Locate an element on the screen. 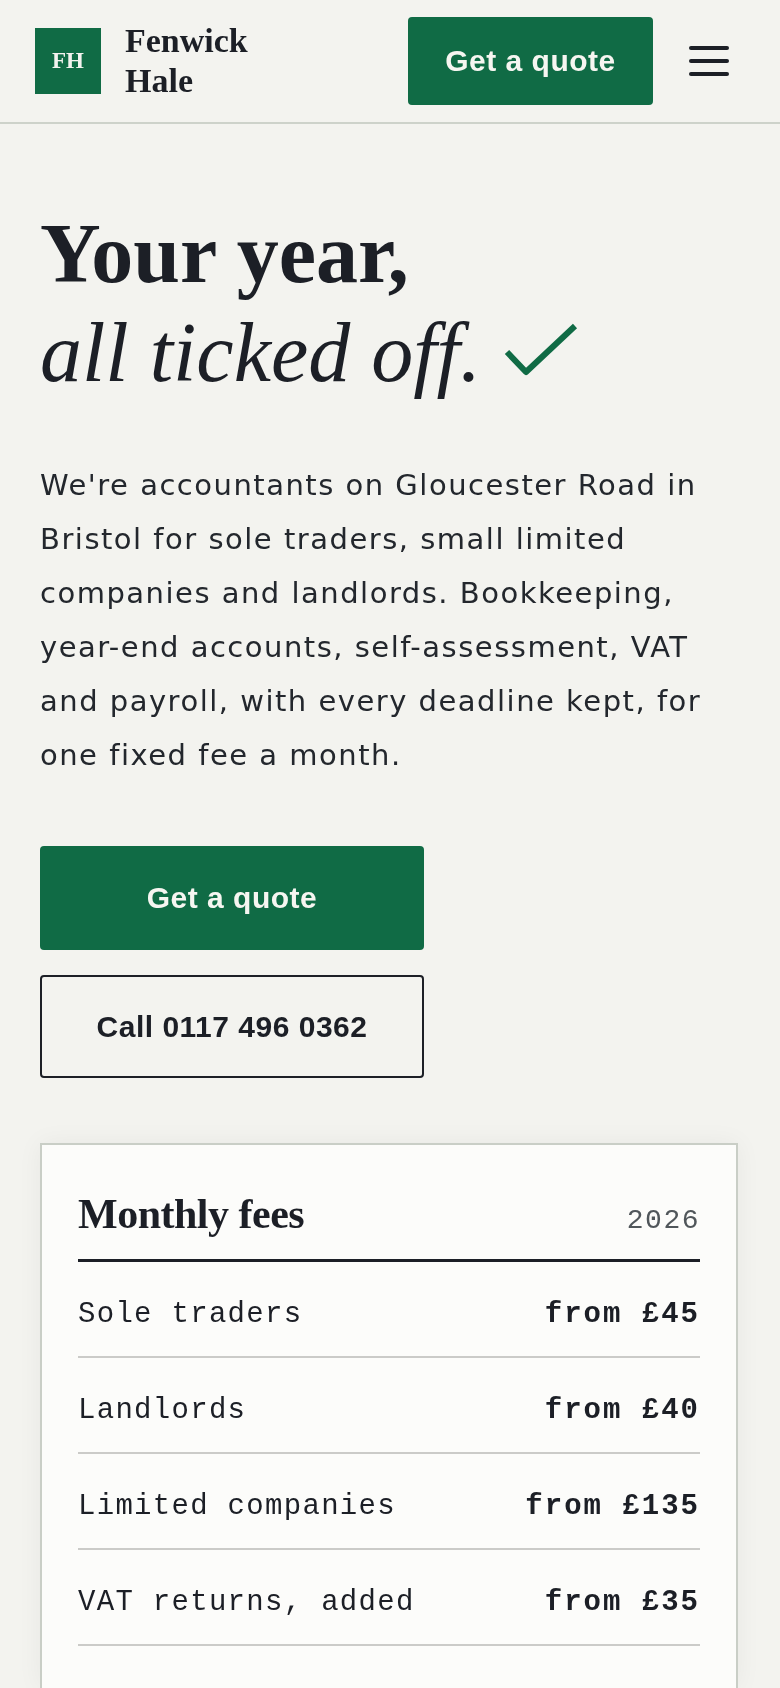 This screenshot has width=780, height=1688. fee-label: Landlords is located at coordinates (162, 1410).